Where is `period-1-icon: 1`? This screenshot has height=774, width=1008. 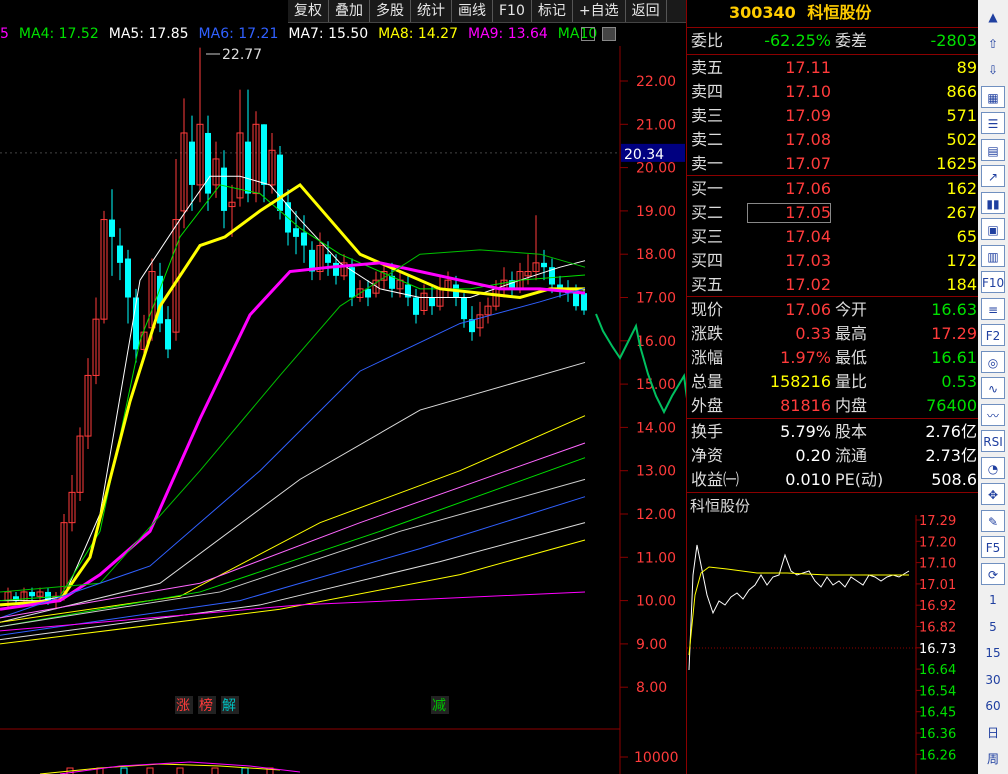
period-1-icon: 1 is located at coordinates (993, 600).